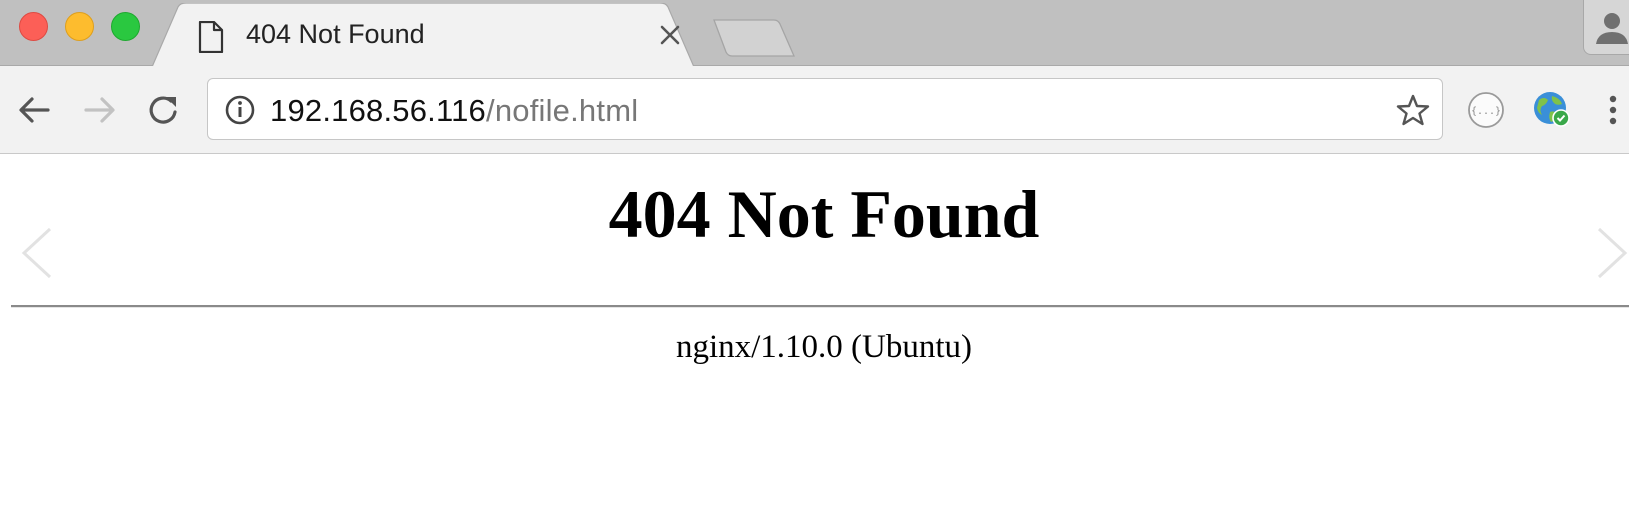 The image size is (1629, 520). Describe the element at coordinates (378, 110) in the screenshot. I see `url-host: 192.168.56.116` at that location.